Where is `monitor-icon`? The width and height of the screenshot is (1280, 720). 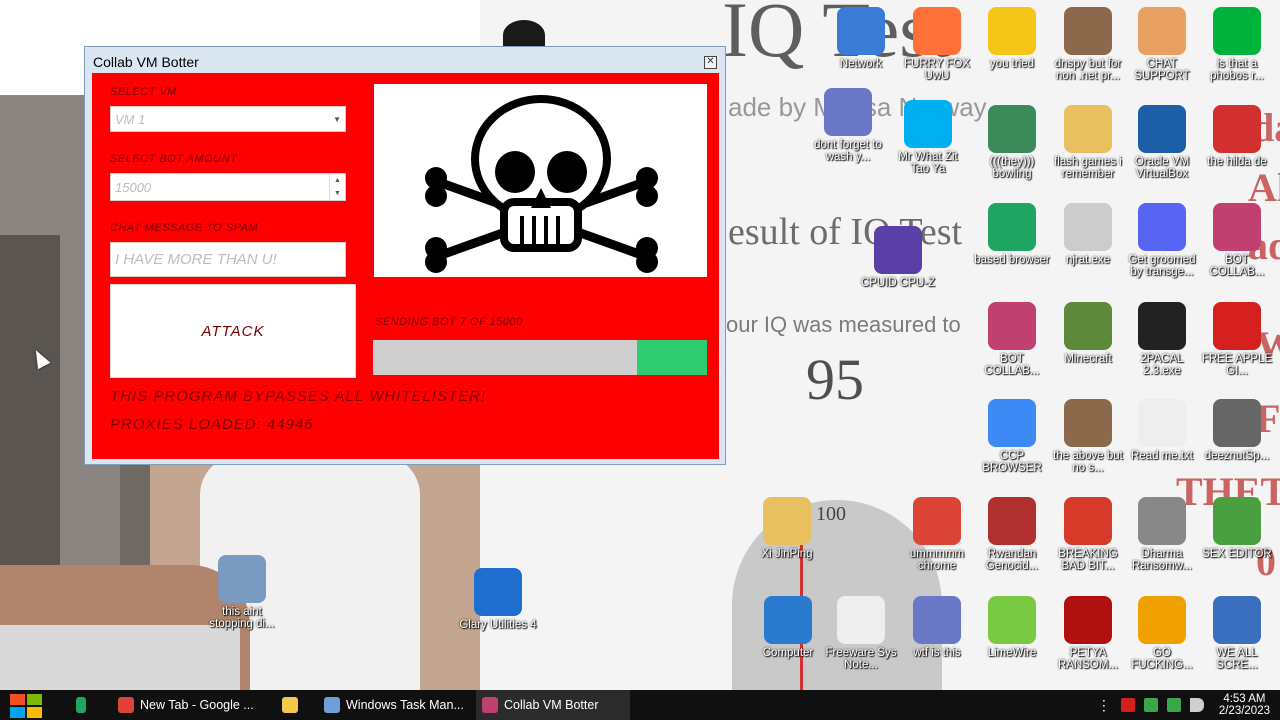
monitor-icon is located at coordinates (1237, 227).